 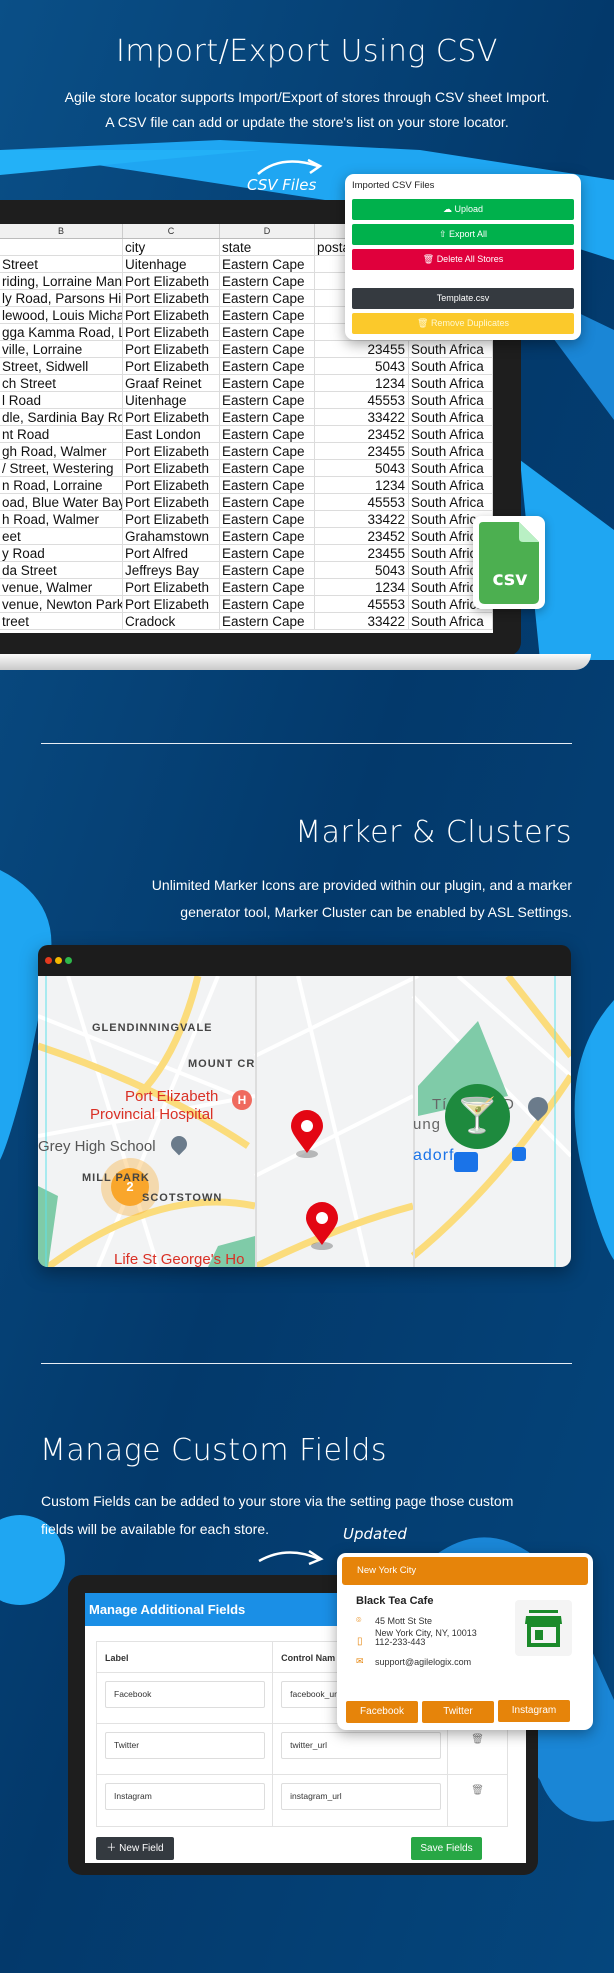 I want to click on instagram-button: Instagram, so click(x=534, y=1711).